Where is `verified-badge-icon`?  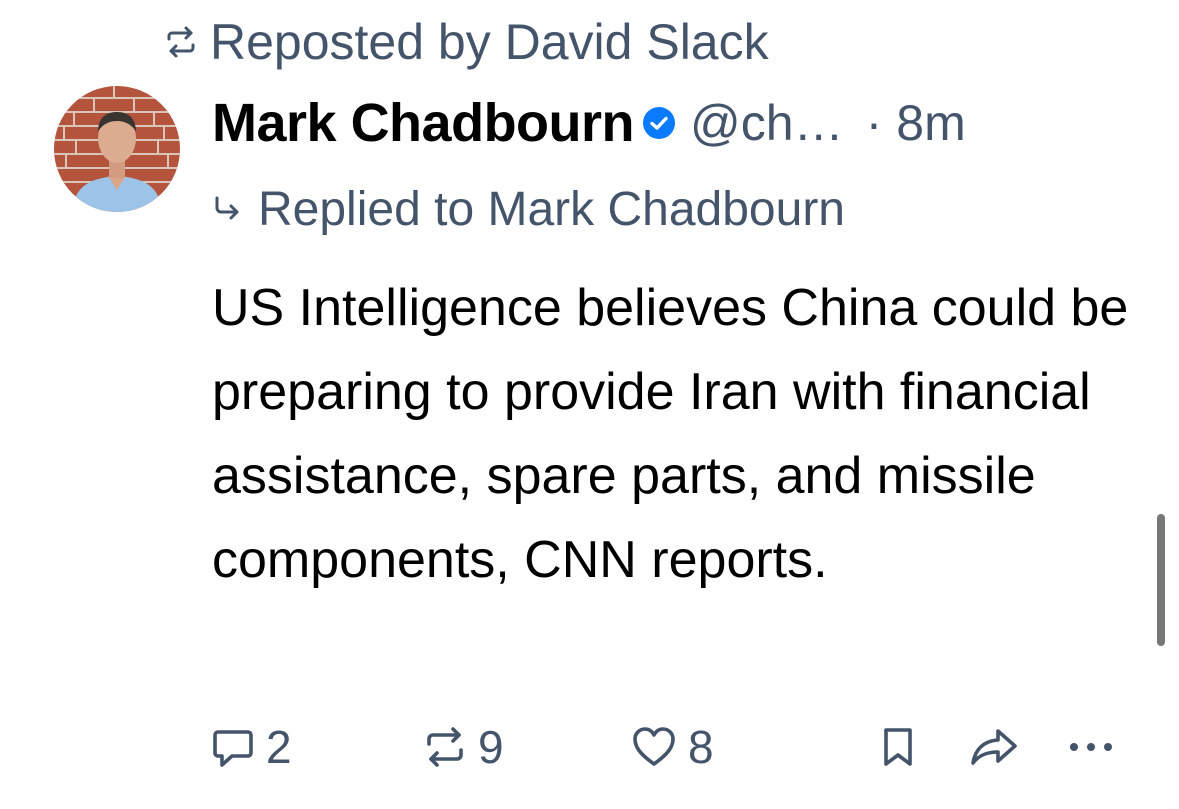 verified-badge-icon is located at coordinates (659, 123).